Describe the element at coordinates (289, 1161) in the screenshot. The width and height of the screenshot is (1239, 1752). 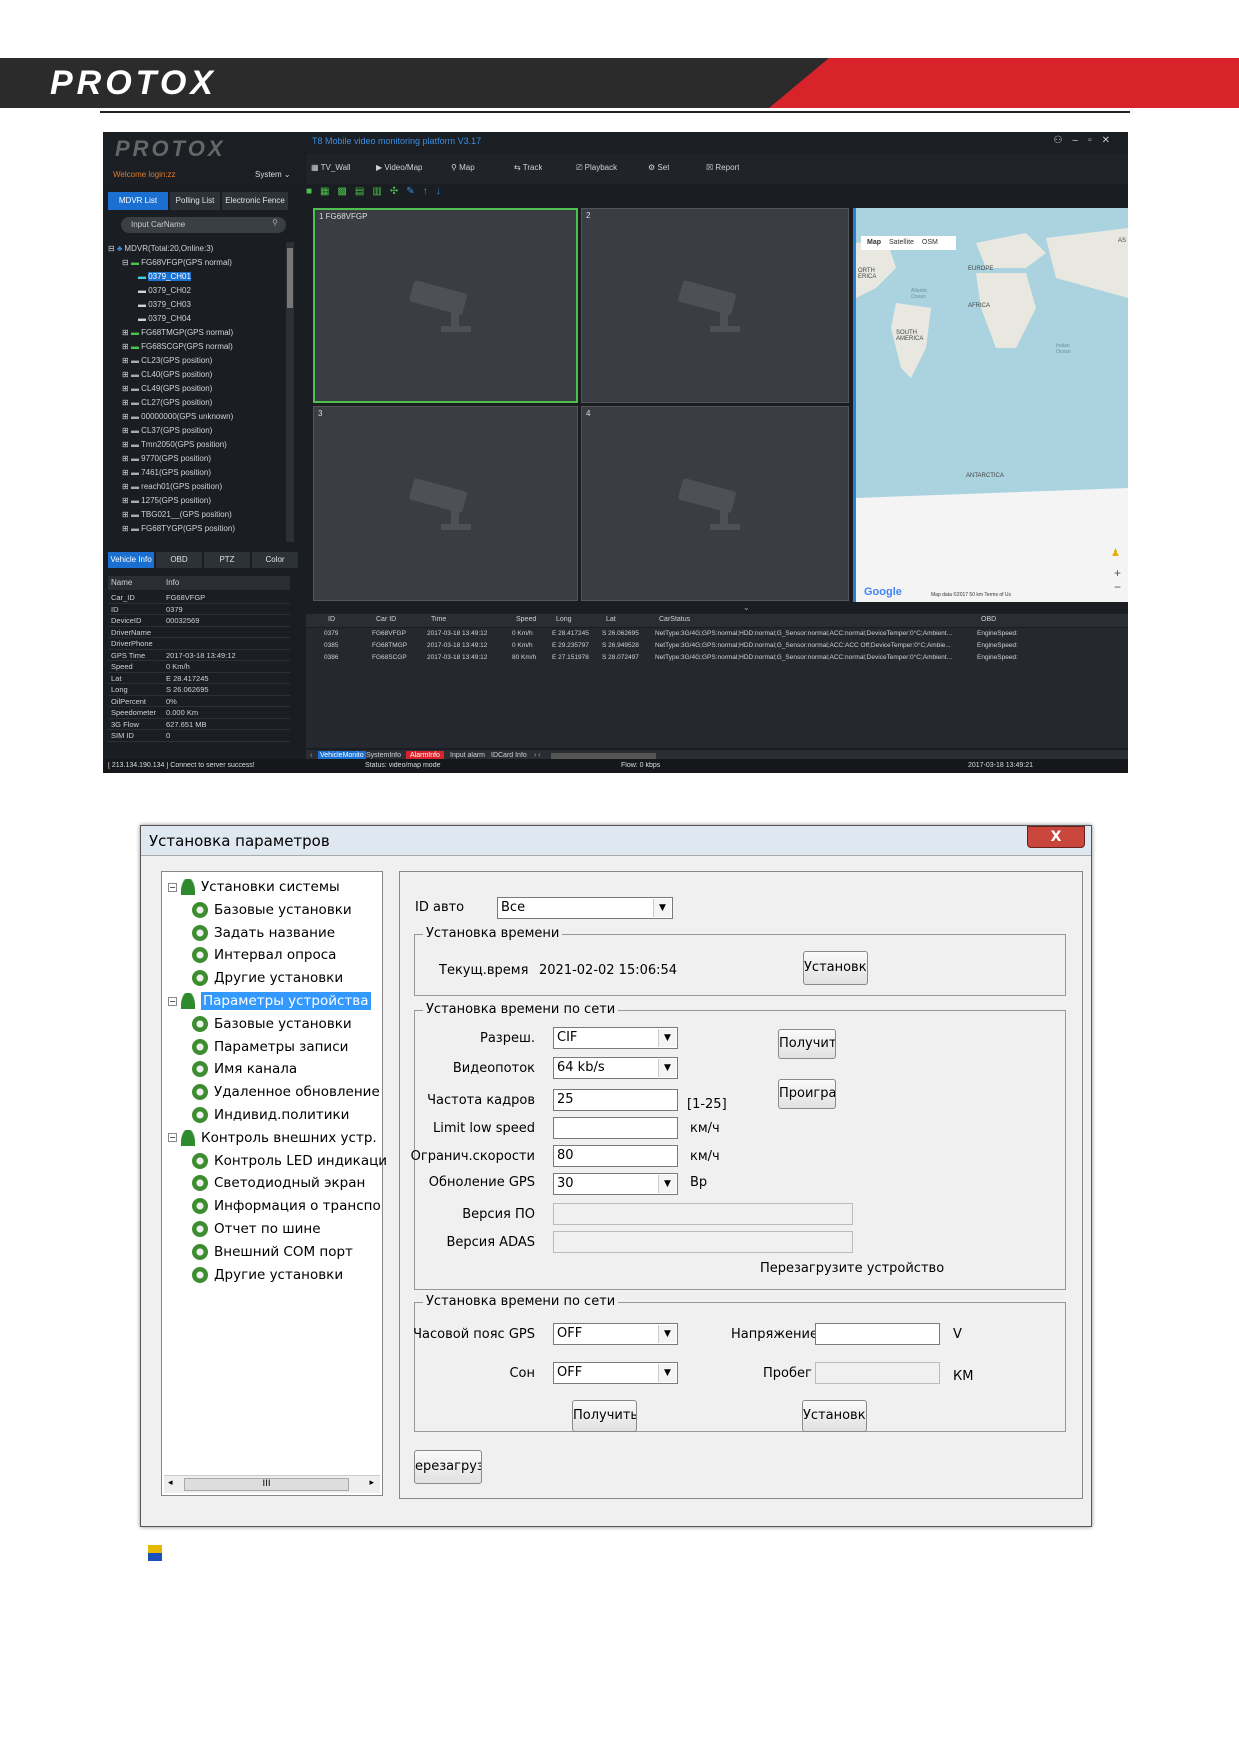
I see `tree-item: Контроль LED индикаци` at that location.